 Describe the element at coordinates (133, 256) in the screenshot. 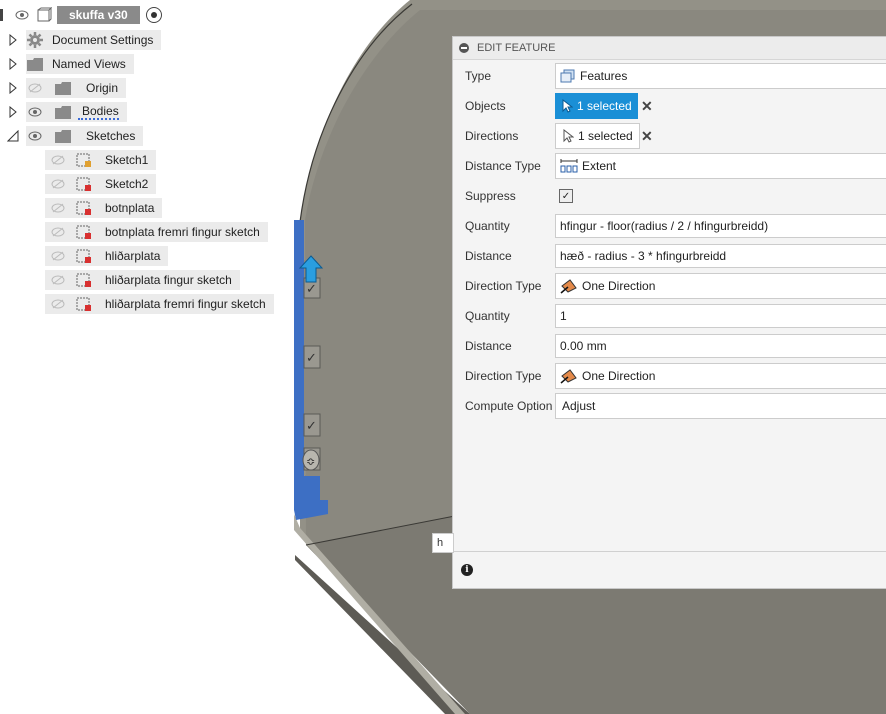

I see `sketch-label: hliðarplata` at that location.